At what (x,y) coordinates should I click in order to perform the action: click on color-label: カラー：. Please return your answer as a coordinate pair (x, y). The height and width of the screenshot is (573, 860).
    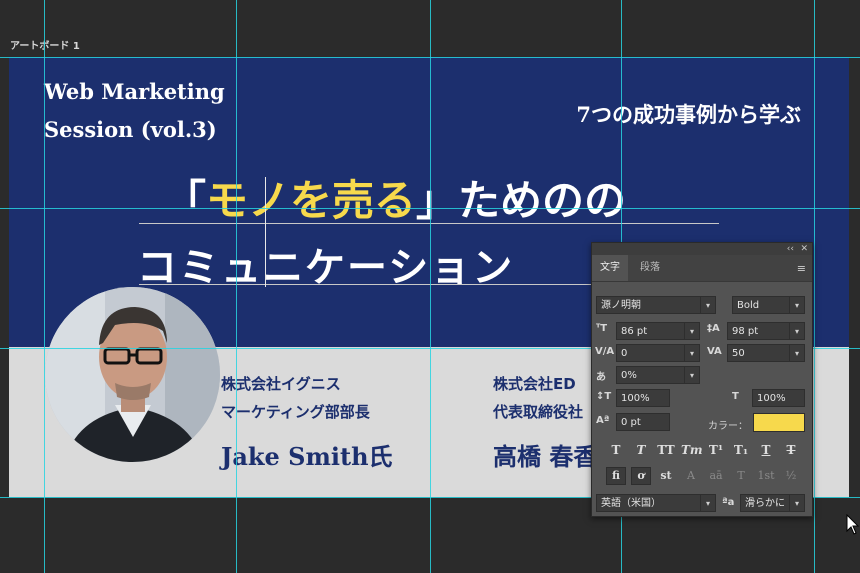
    Looking at the image, I should click on (728, 426).